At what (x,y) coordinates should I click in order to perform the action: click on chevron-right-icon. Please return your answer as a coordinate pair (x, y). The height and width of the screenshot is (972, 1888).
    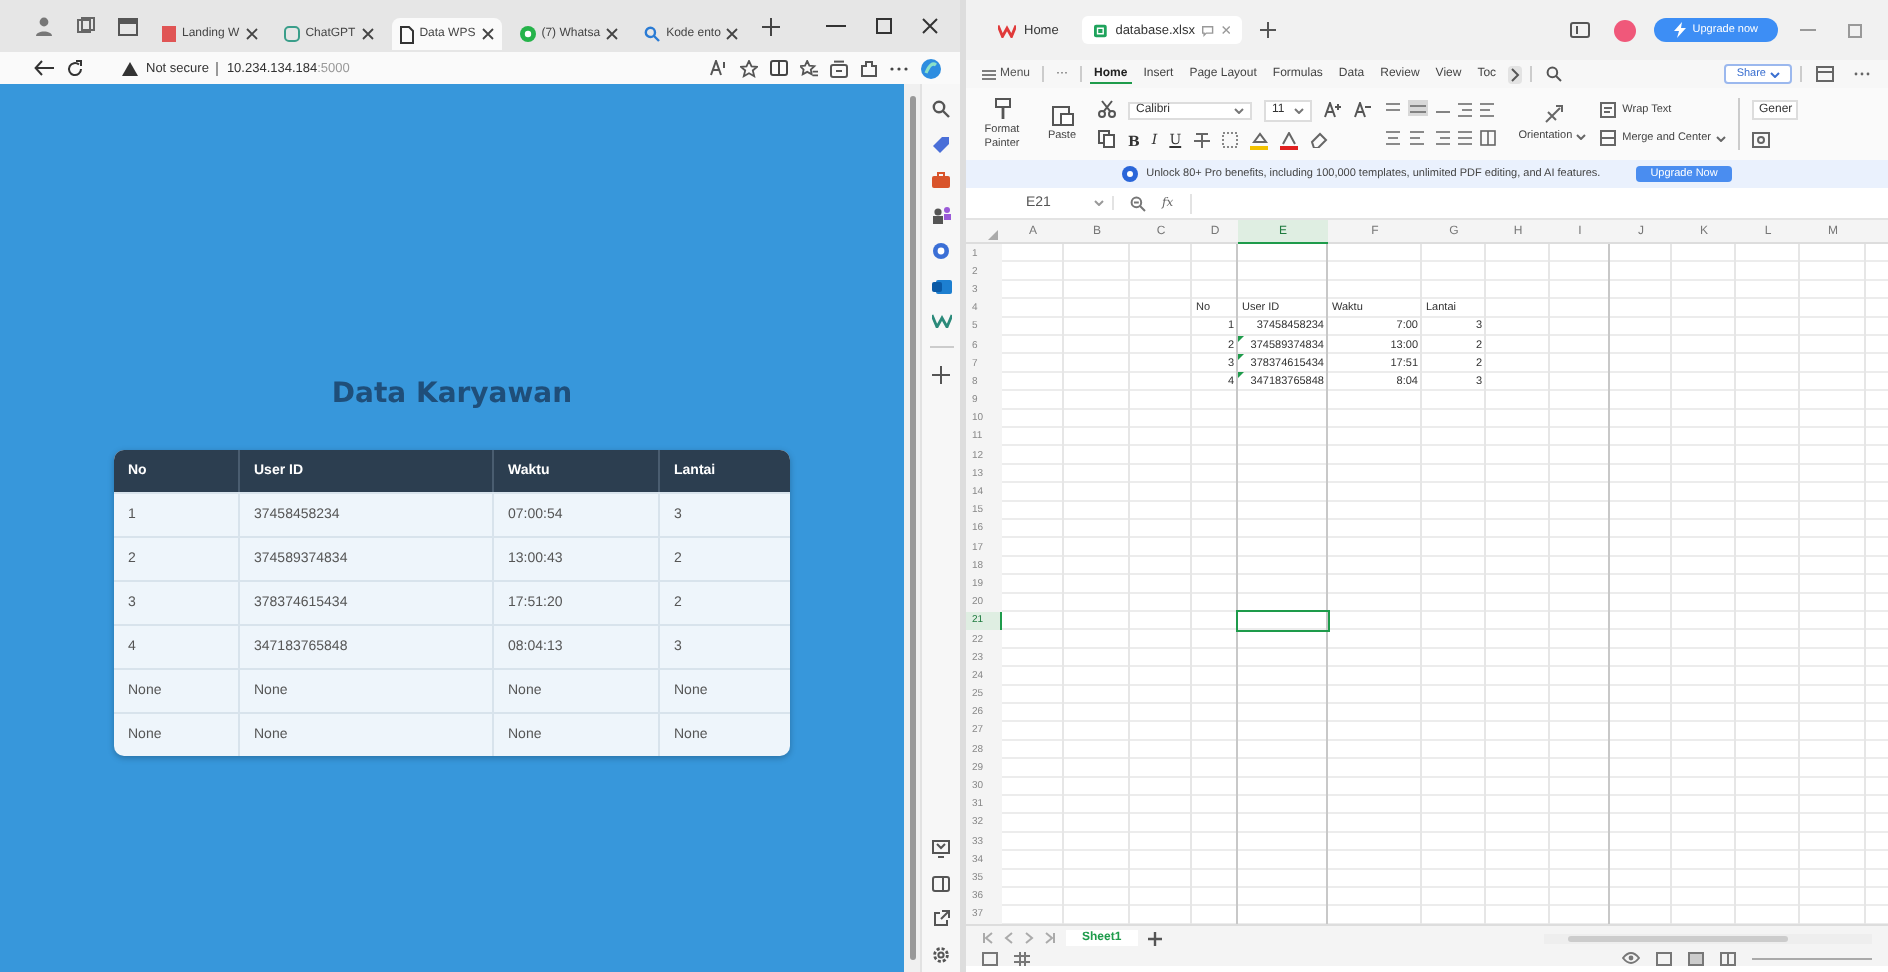
    Looking at the image, I should click on (1515, 74).